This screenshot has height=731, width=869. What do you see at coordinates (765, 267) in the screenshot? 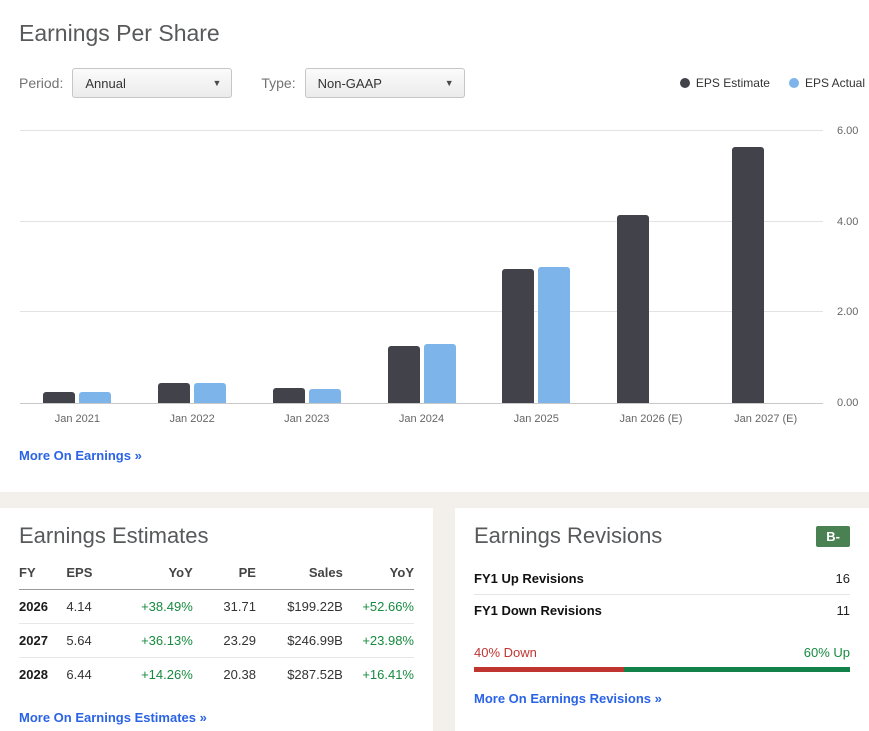
I see `bar-group-jan-2027-e` at bounding box center [765, 267].